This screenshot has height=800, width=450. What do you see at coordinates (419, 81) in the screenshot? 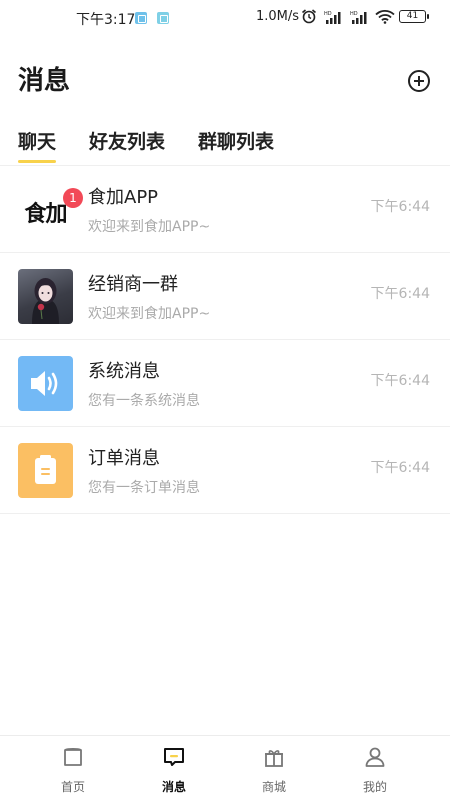
I see `plus-circle-icon` at bounding box center [419, 81].